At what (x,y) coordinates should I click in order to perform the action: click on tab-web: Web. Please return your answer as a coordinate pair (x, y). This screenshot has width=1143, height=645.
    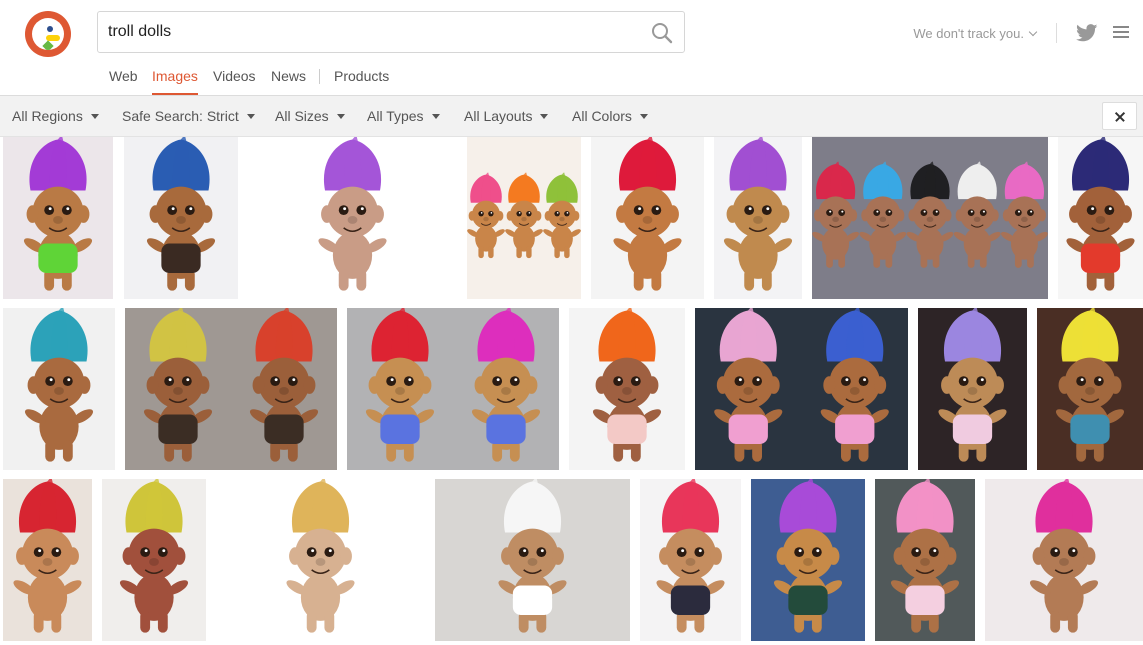
    Looking at the image, I should click on (123, 76).